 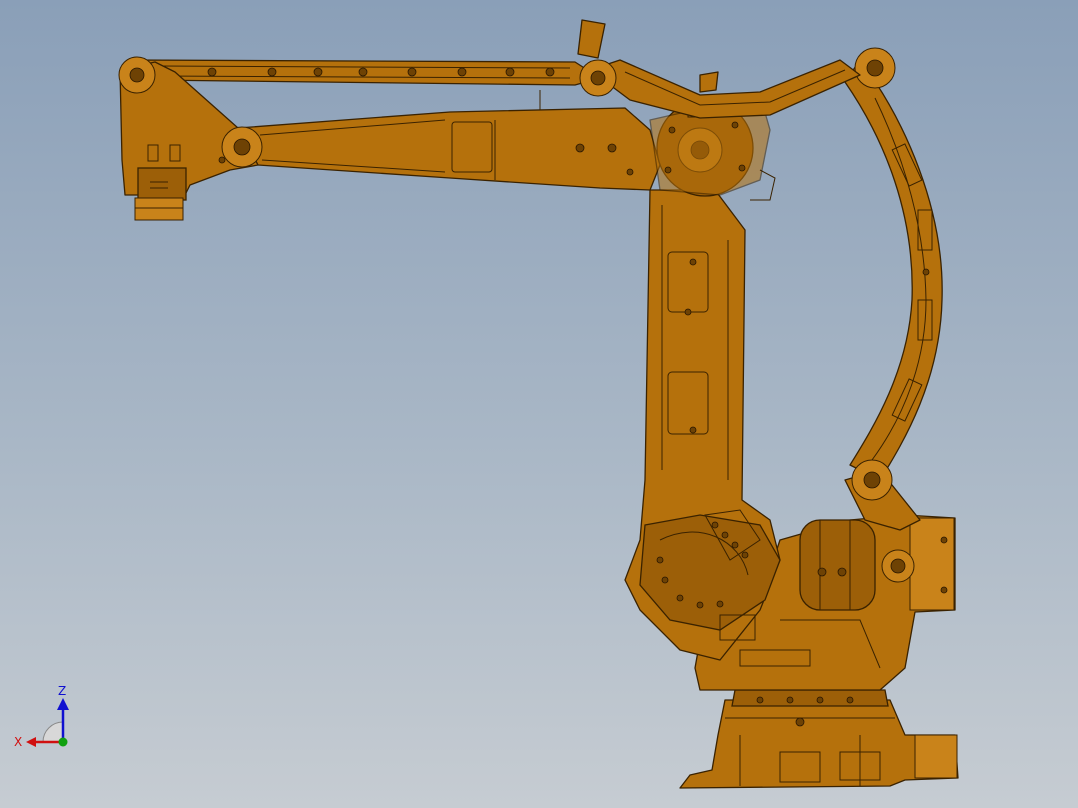 What do you see at coordinates (702, 425) in the screenshot?
I see `lower-arm` at bounding box center [702, 425].